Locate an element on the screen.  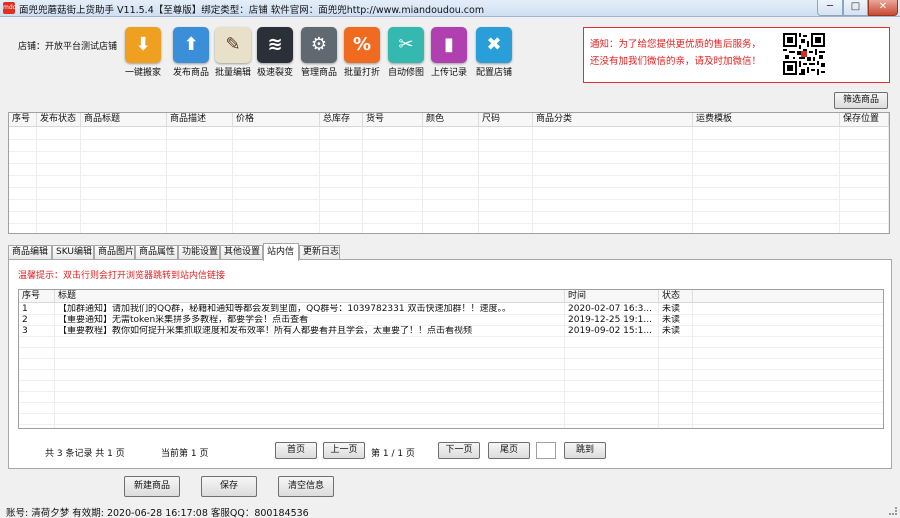
close-button: ✕ is located at coordinates (883, 8).